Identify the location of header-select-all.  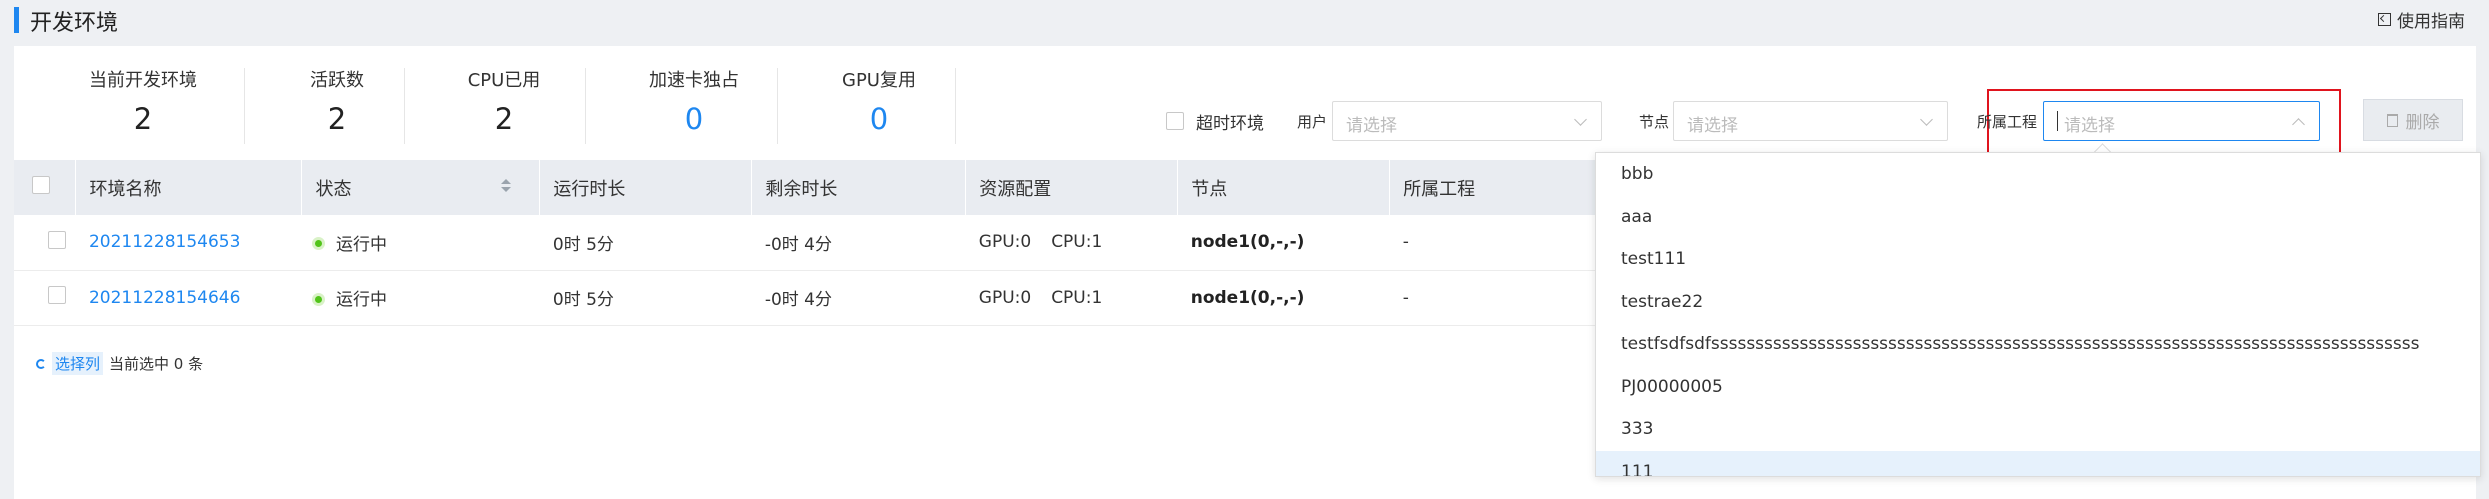
(45, 187).